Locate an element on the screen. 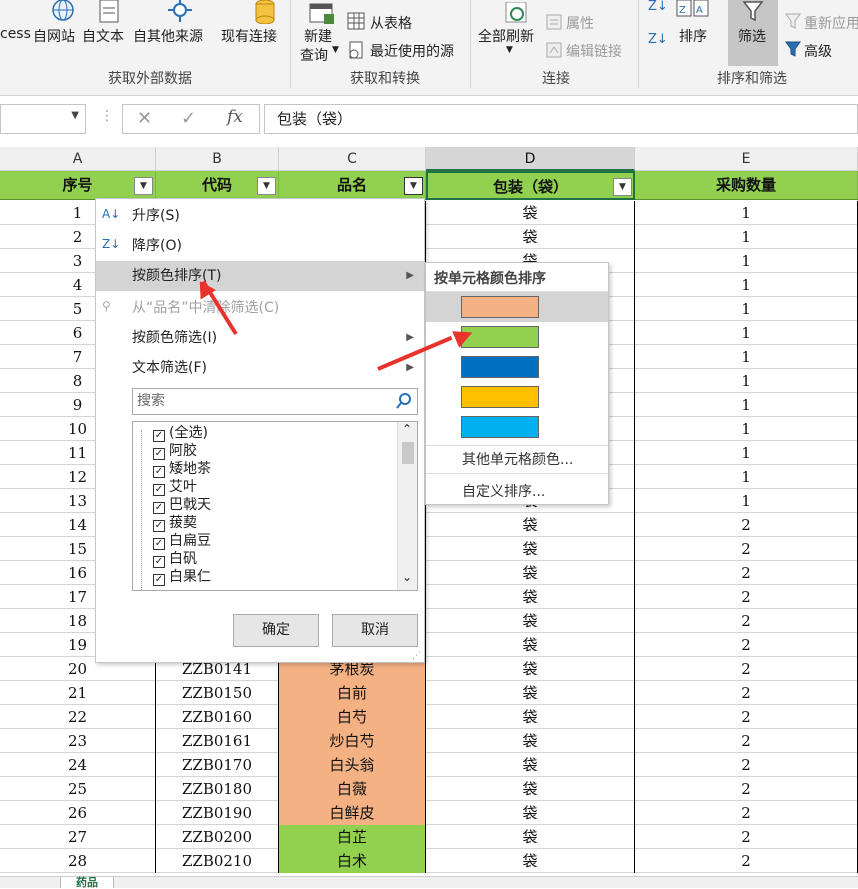  cell-code: ZZB0150 is located at coordinates (217, 693).